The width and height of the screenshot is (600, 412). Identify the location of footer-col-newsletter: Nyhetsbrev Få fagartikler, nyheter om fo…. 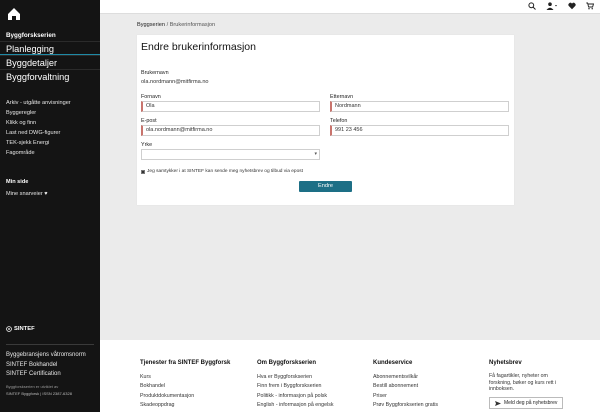
(530, 385).